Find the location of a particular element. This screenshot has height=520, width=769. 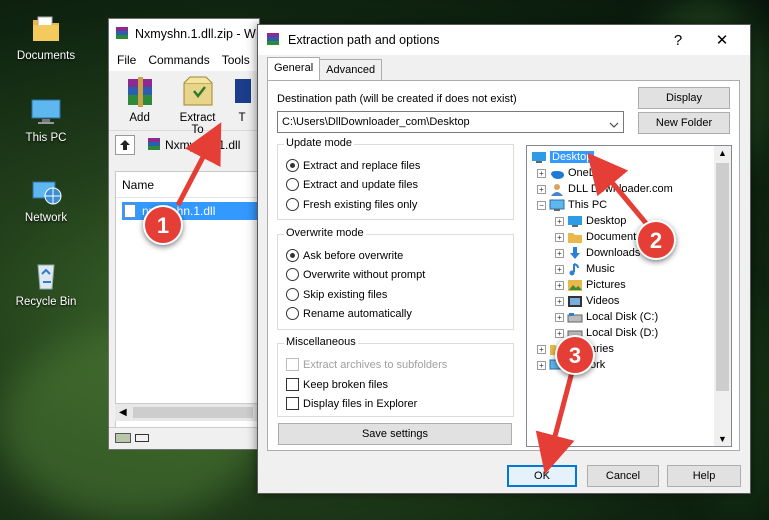

desktop-icon-recycle-bin: Recycle Bin is located at coordinates (46, 283).